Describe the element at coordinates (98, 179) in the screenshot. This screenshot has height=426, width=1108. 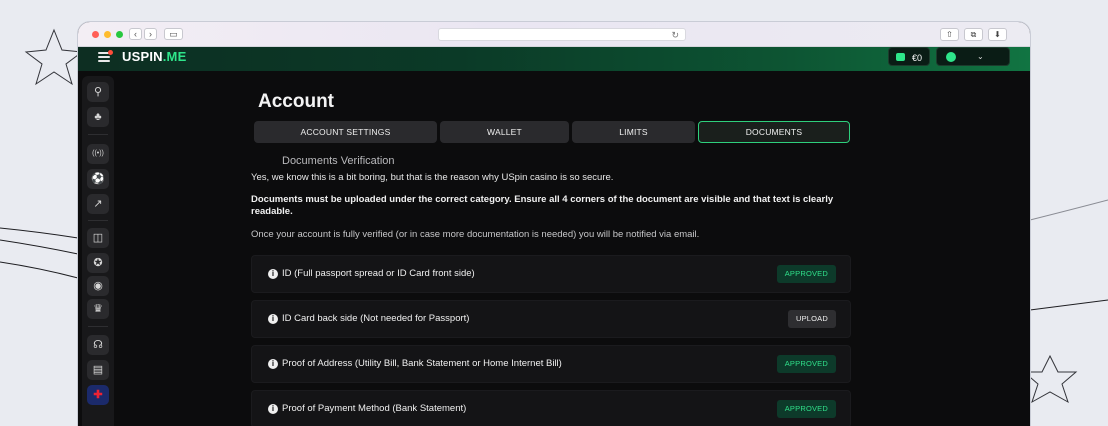
I see `sports-ball-icon: ⚽` at that location.